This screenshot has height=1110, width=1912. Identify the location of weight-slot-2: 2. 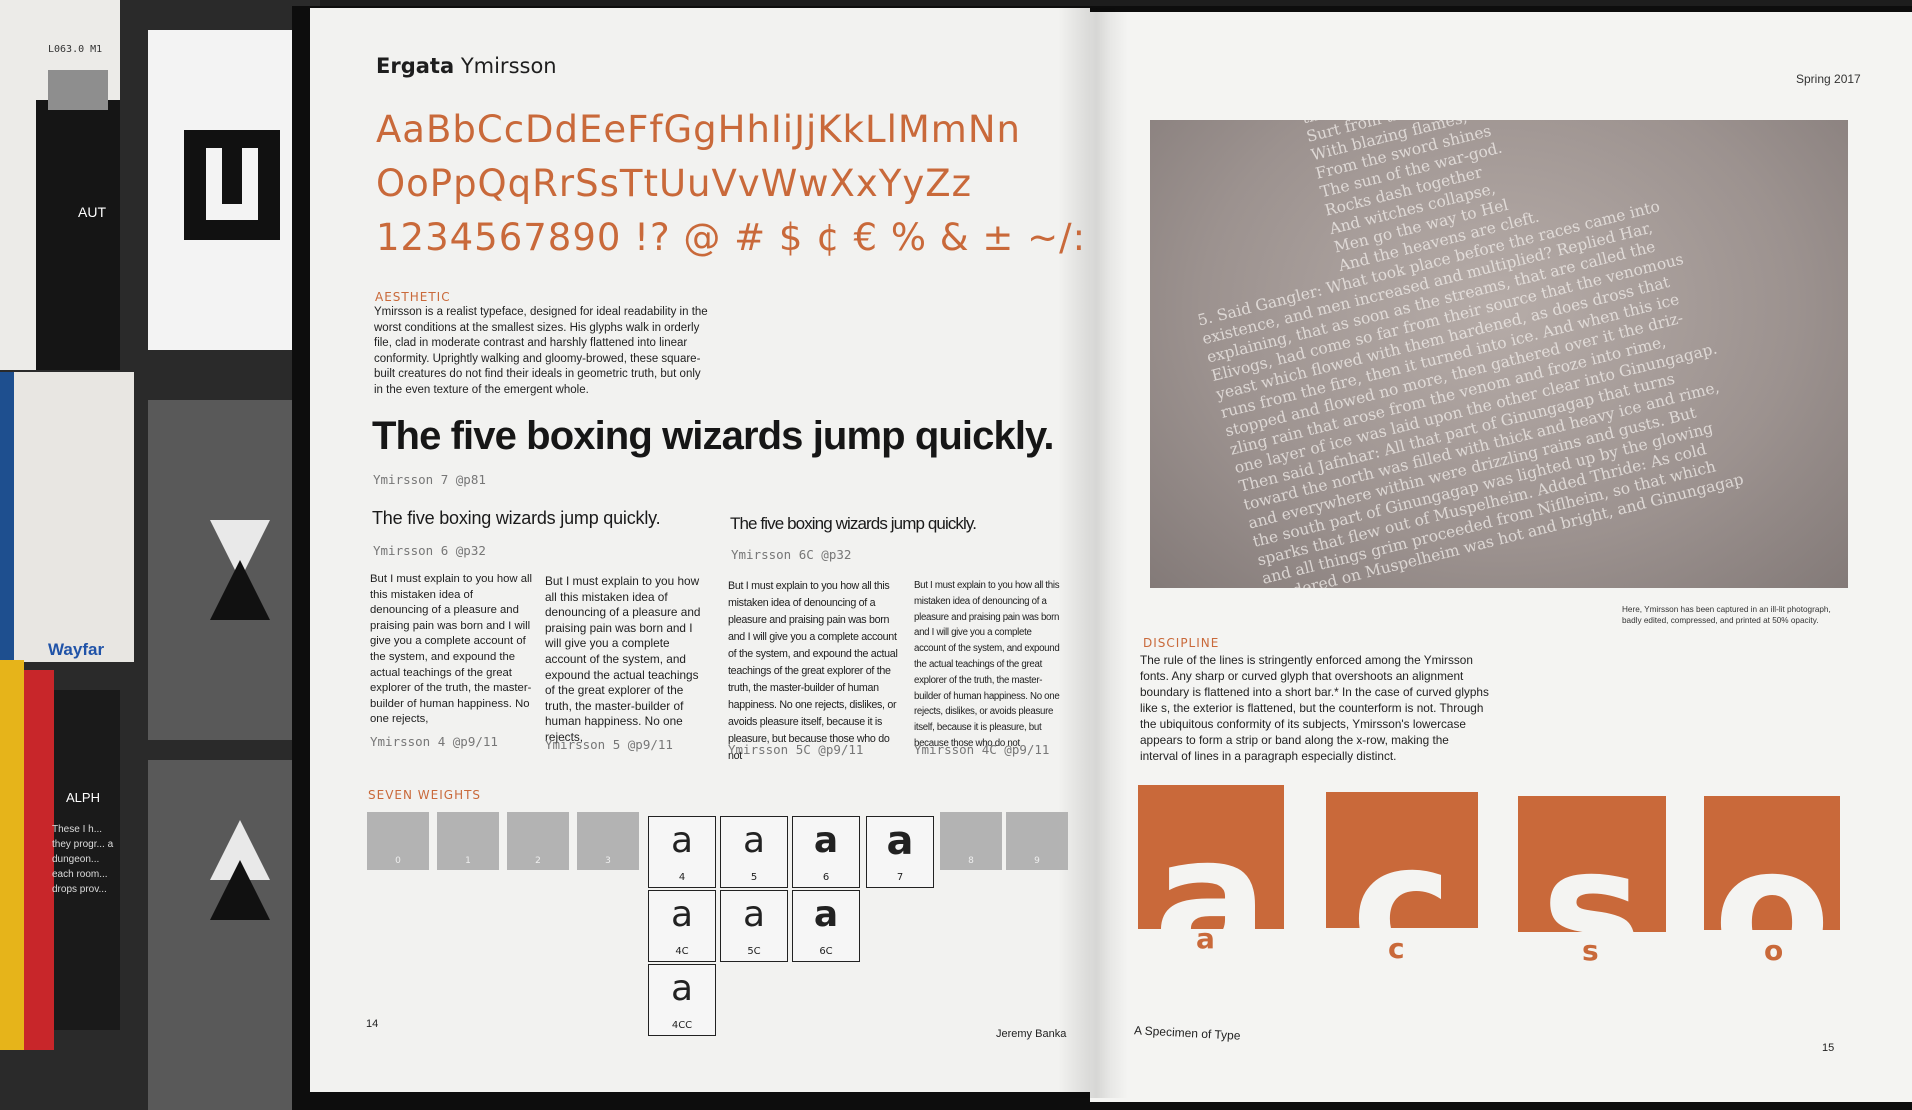
(538, 841).